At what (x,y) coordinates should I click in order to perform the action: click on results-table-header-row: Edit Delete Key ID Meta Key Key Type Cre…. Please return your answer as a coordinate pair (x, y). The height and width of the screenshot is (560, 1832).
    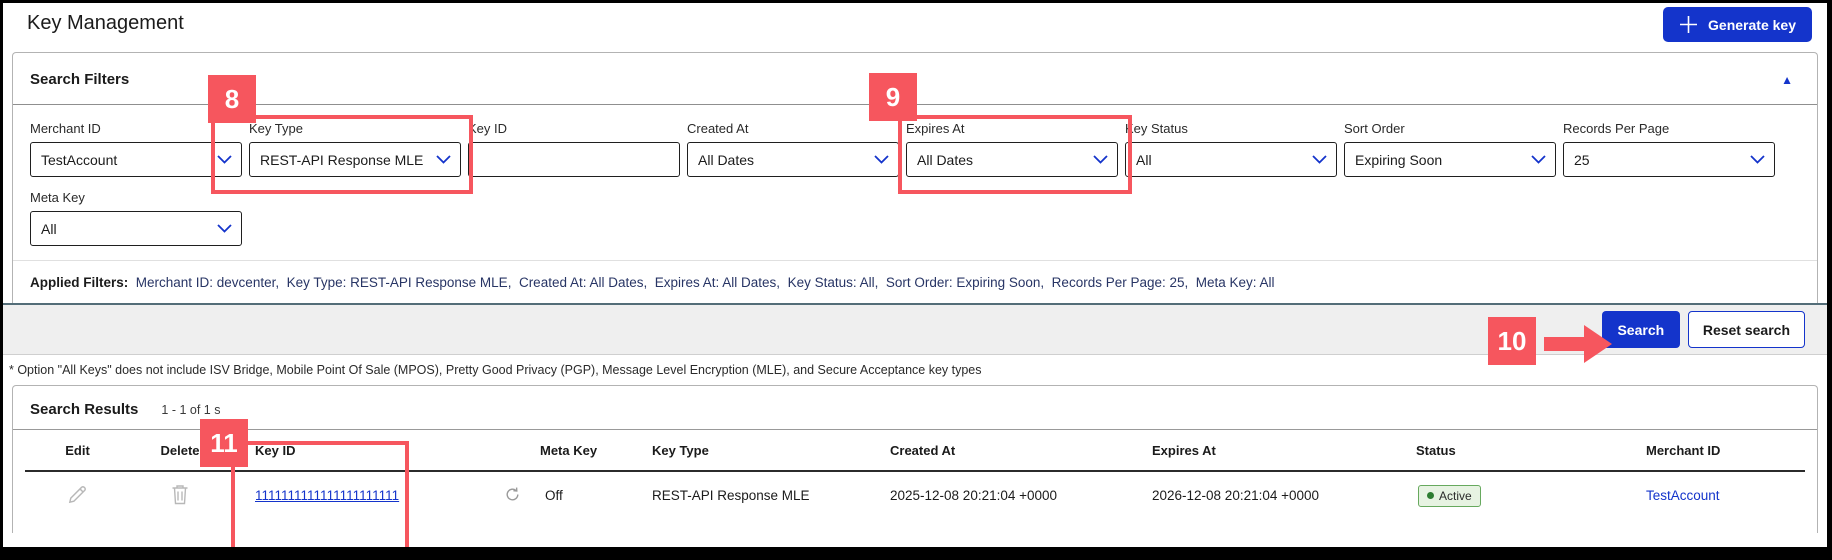
    Looking at the image, I should click on (915, 451).